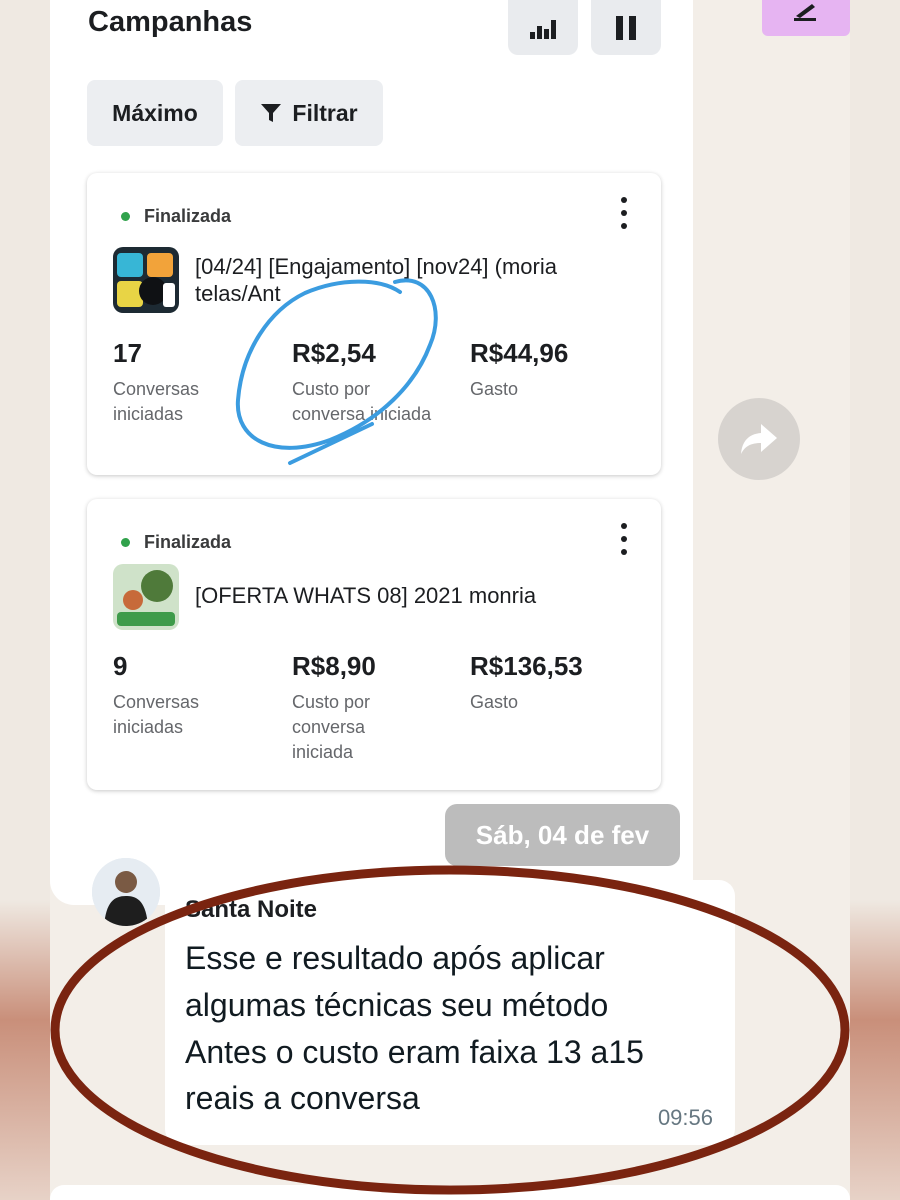 This screenshot has width=900, height=1200. Describe the element at coordinates (329, 727) in the screenshot. I see `metric-label-line: conversa` at that location.